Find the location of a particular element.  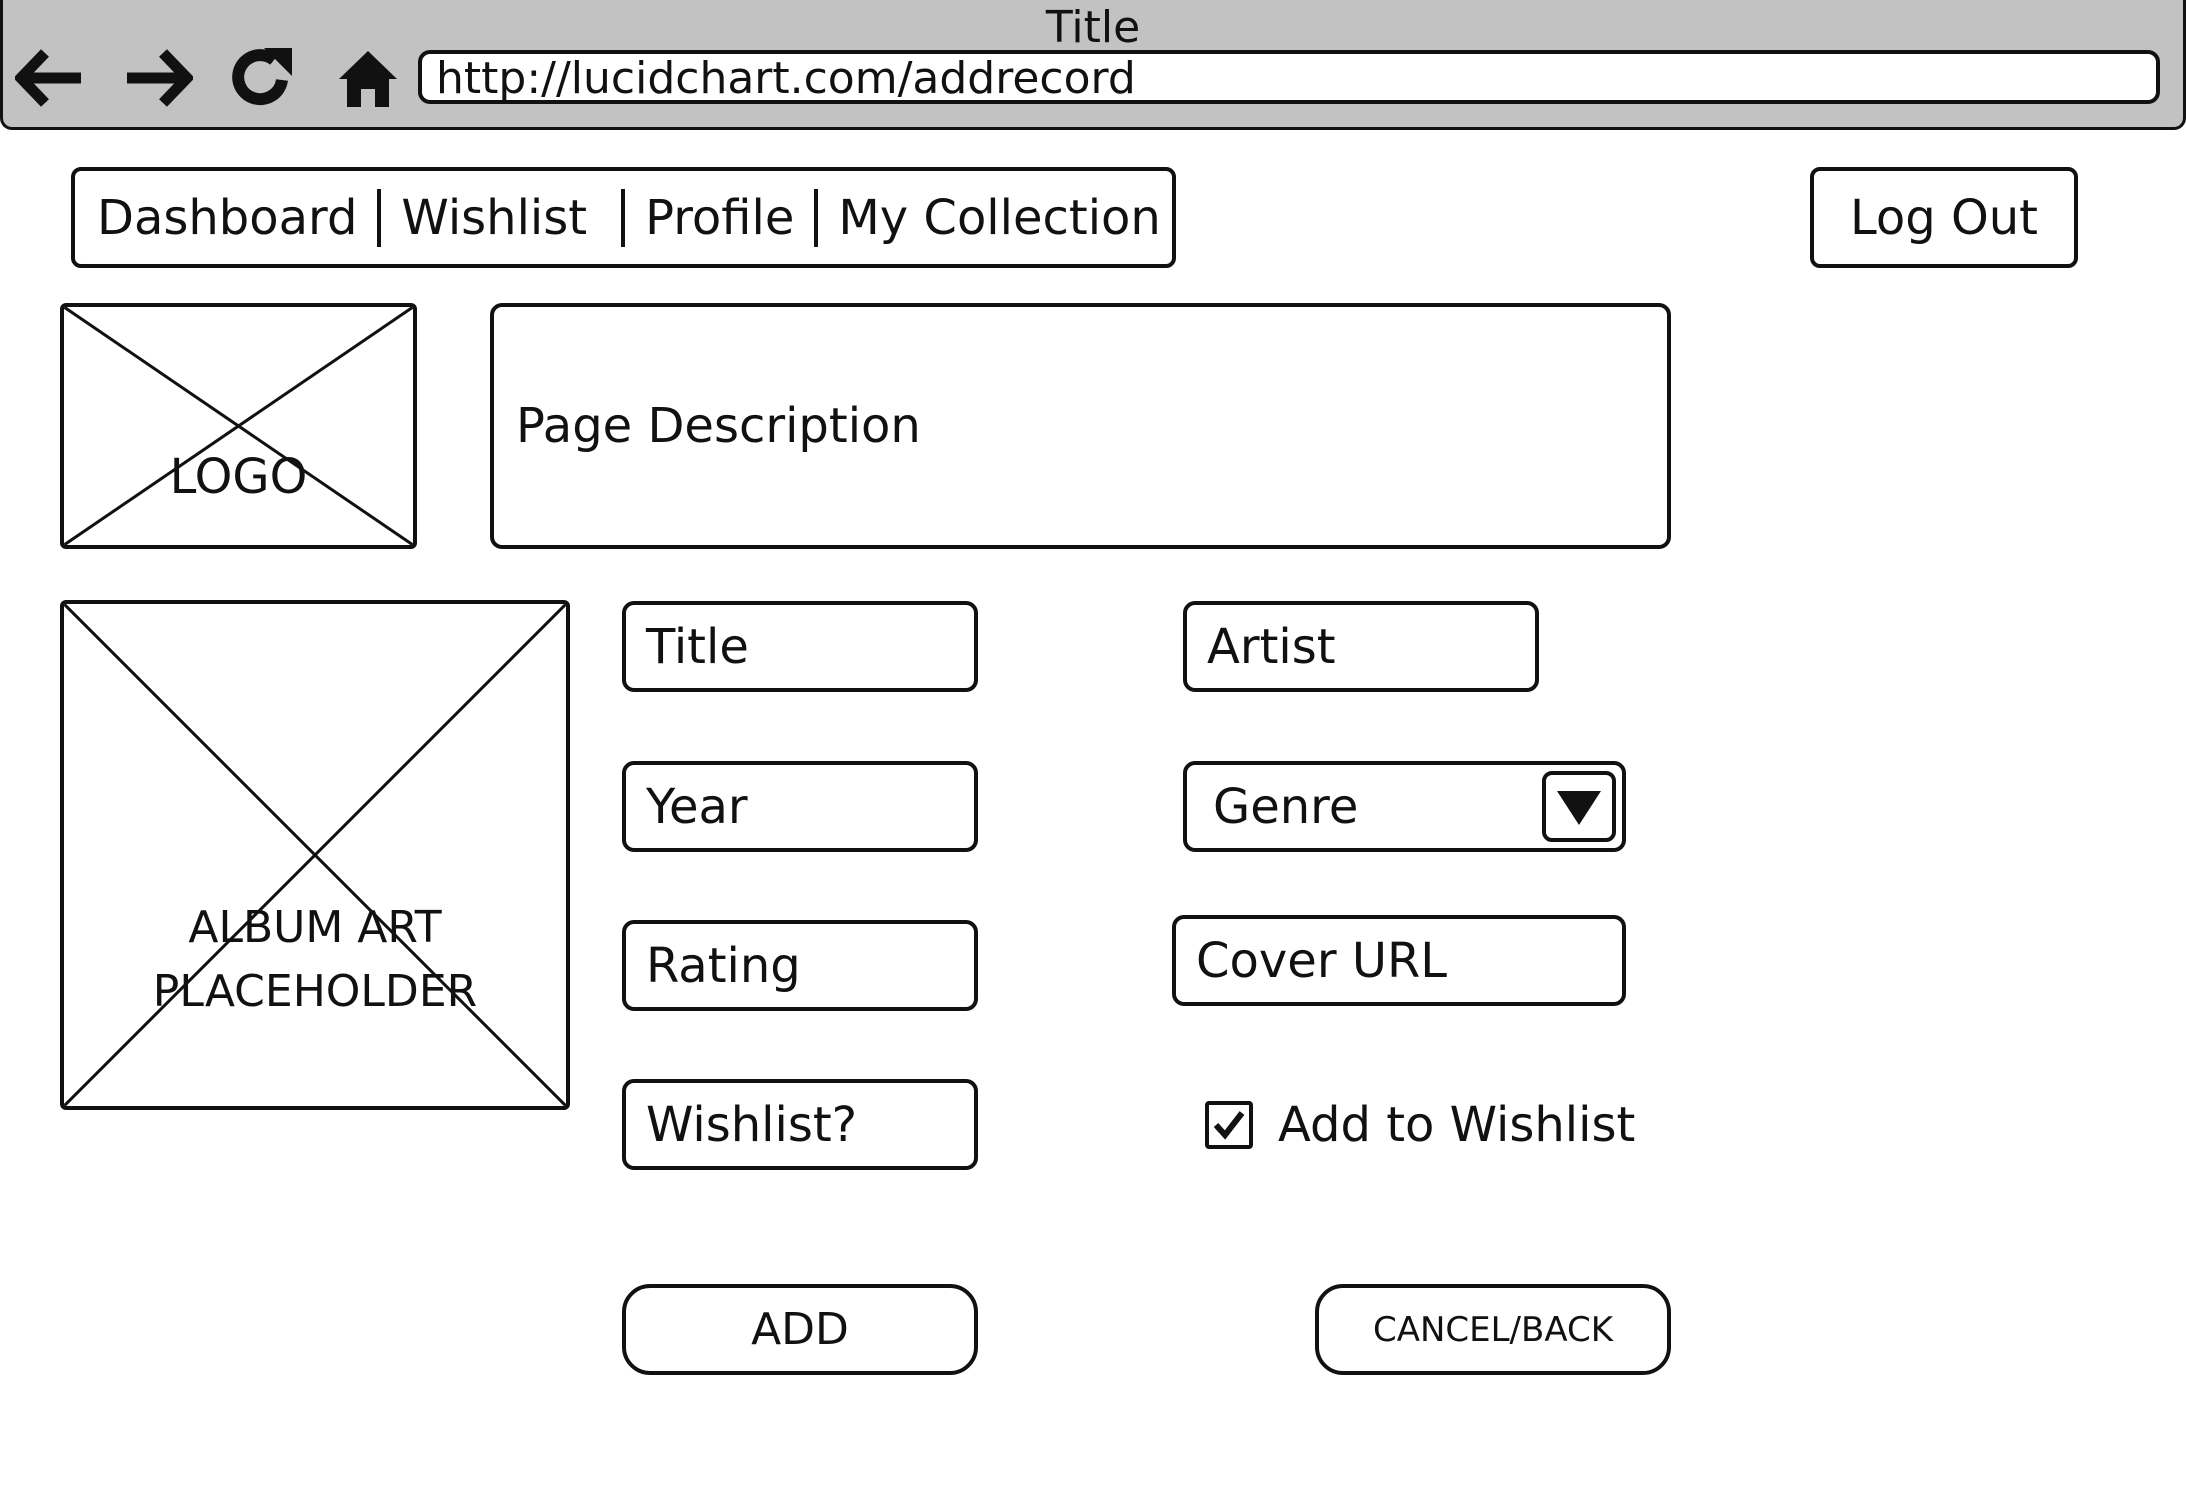

add-to-wishlist-label: Add to Wishlist is located at coordinates (1456, 1125).